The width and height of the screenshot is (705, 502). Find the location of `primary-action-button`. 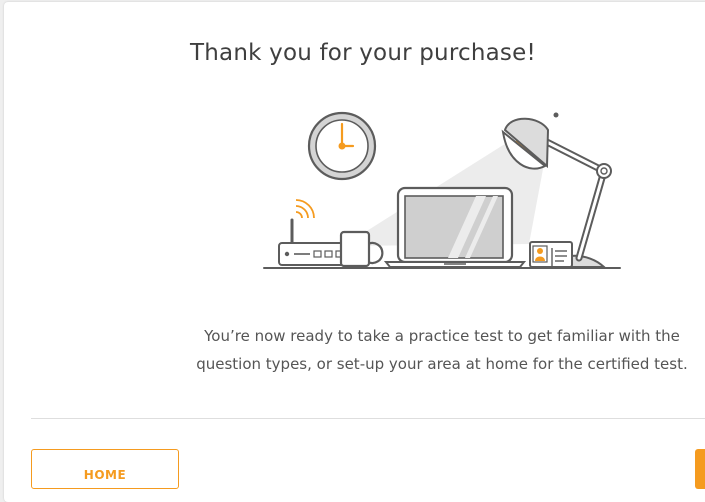

primary-action-button is located at coordinates (700, 469).